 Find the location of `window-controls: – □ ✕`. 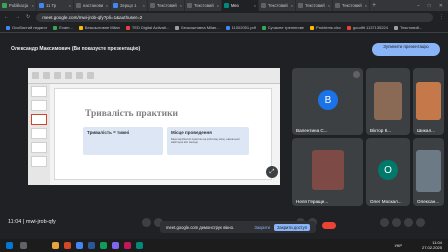

window-controls: – □ ✕ is located at coordinates (432, 6).